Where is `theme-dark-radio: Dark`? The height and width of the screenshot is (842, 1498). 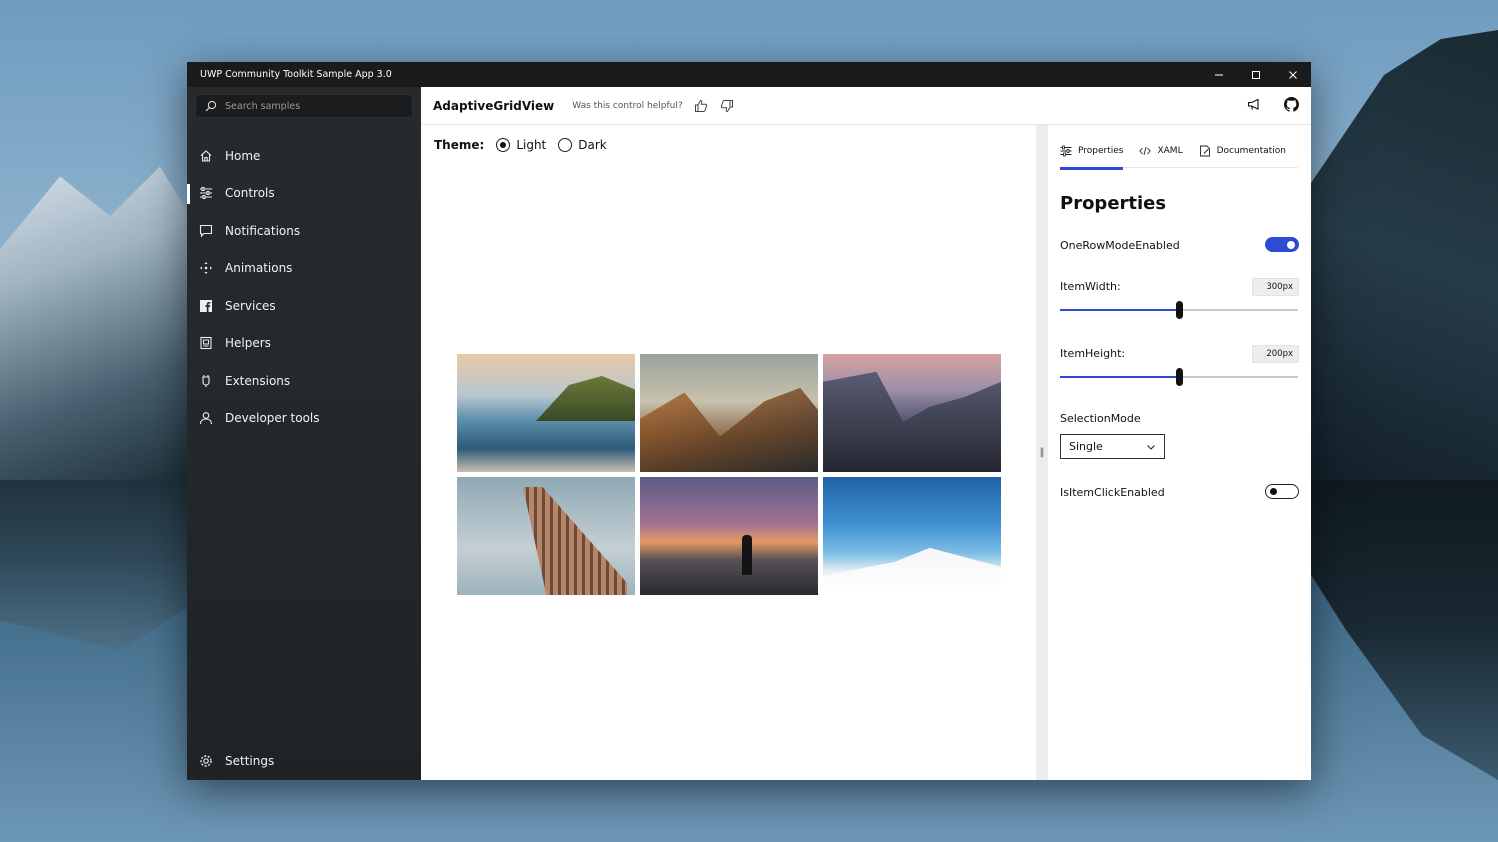
theme-dark-radio: Dark is located at coordinates (582, 145).